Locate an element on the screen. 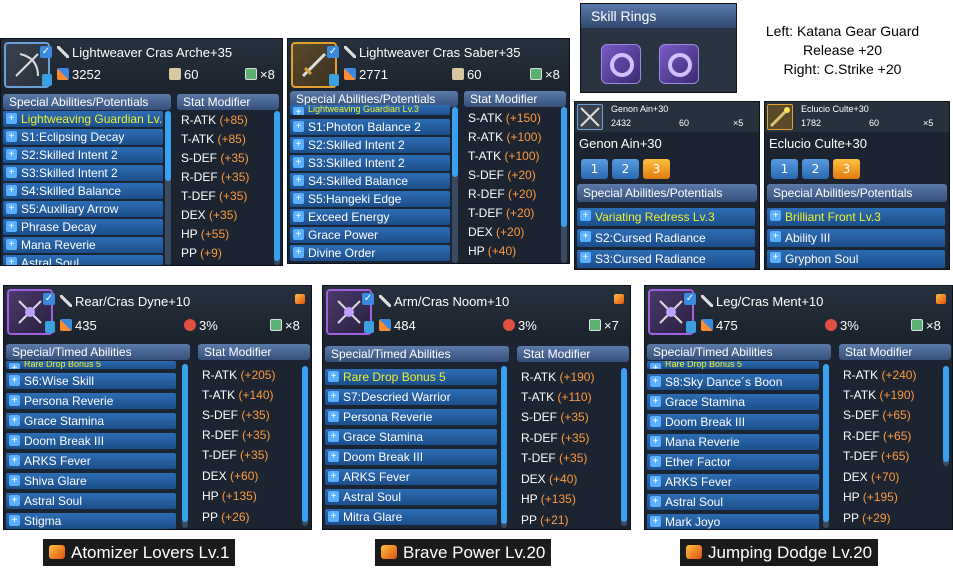 The width and height of the screenshot is (953, 571). arche-ability-row: S2:Skilled Intent 2 is located at coordinates (83, 155).